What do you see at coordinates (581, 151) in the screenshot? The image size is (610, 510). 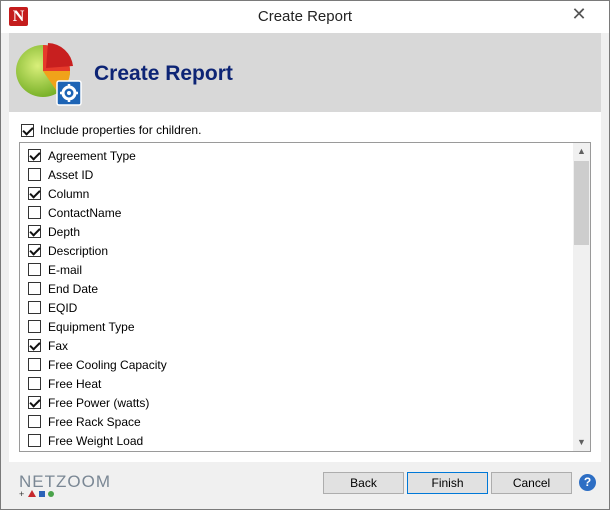 I see `scroll-up-arrow-icon: ▲` at bounding box center [581, 151].